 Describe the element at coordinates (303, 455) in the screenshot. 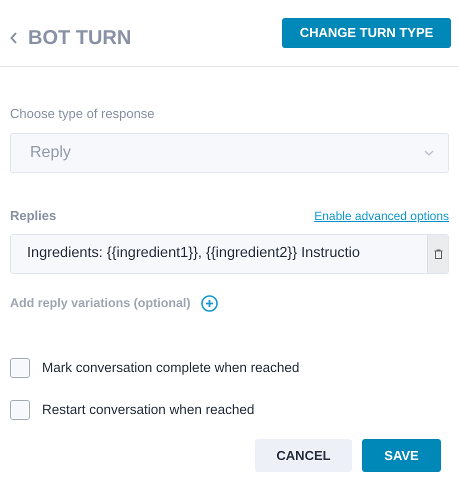

I see `cancel-button: CANCEL` at that location.